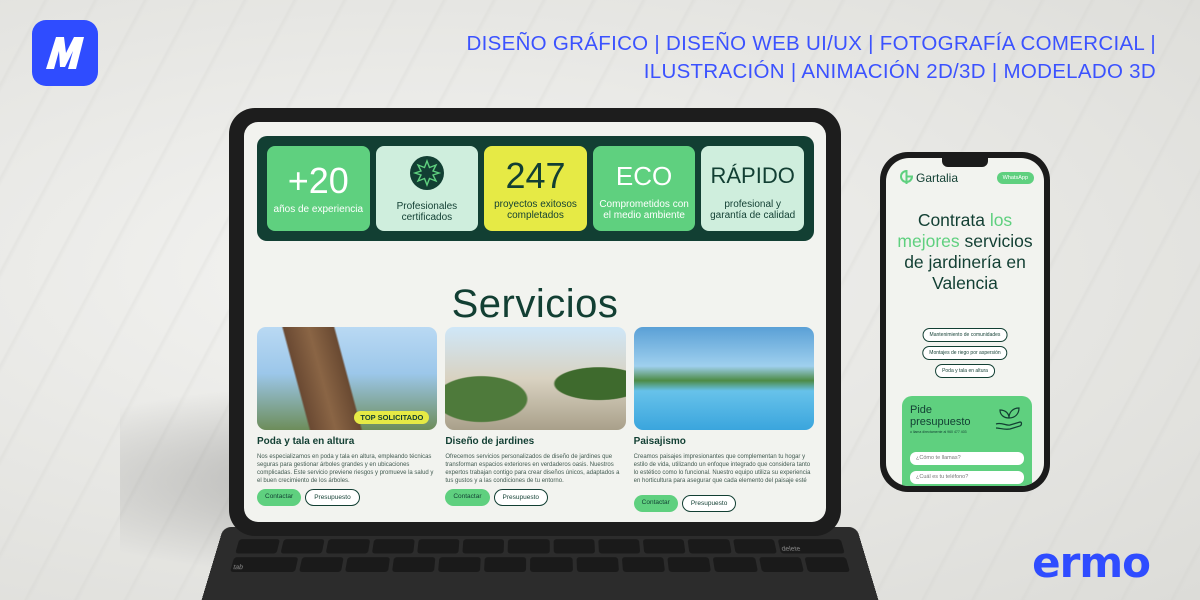 The image size is (1200, 600). I want to click on m-logo-icon, so click(65, 53).